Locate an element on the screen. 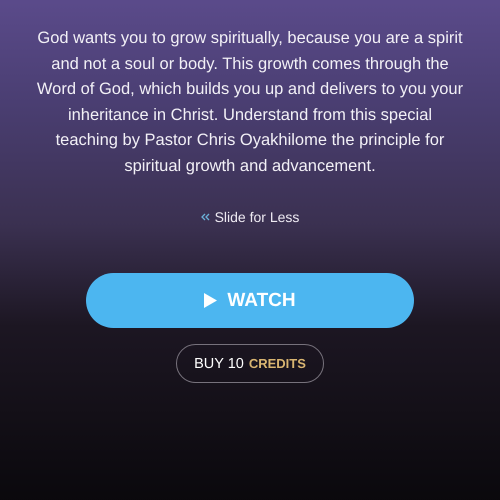 The height and width of the screenshot is (500, 500). play-icon is located at coordinates (211, 300).